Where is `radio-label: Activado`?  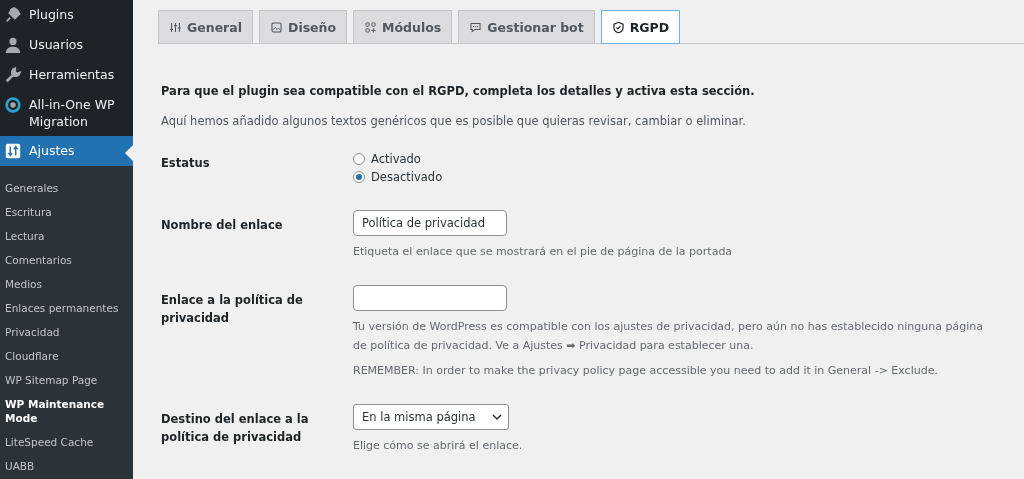 radio-label: Activado is located at coordinates (396, 159).